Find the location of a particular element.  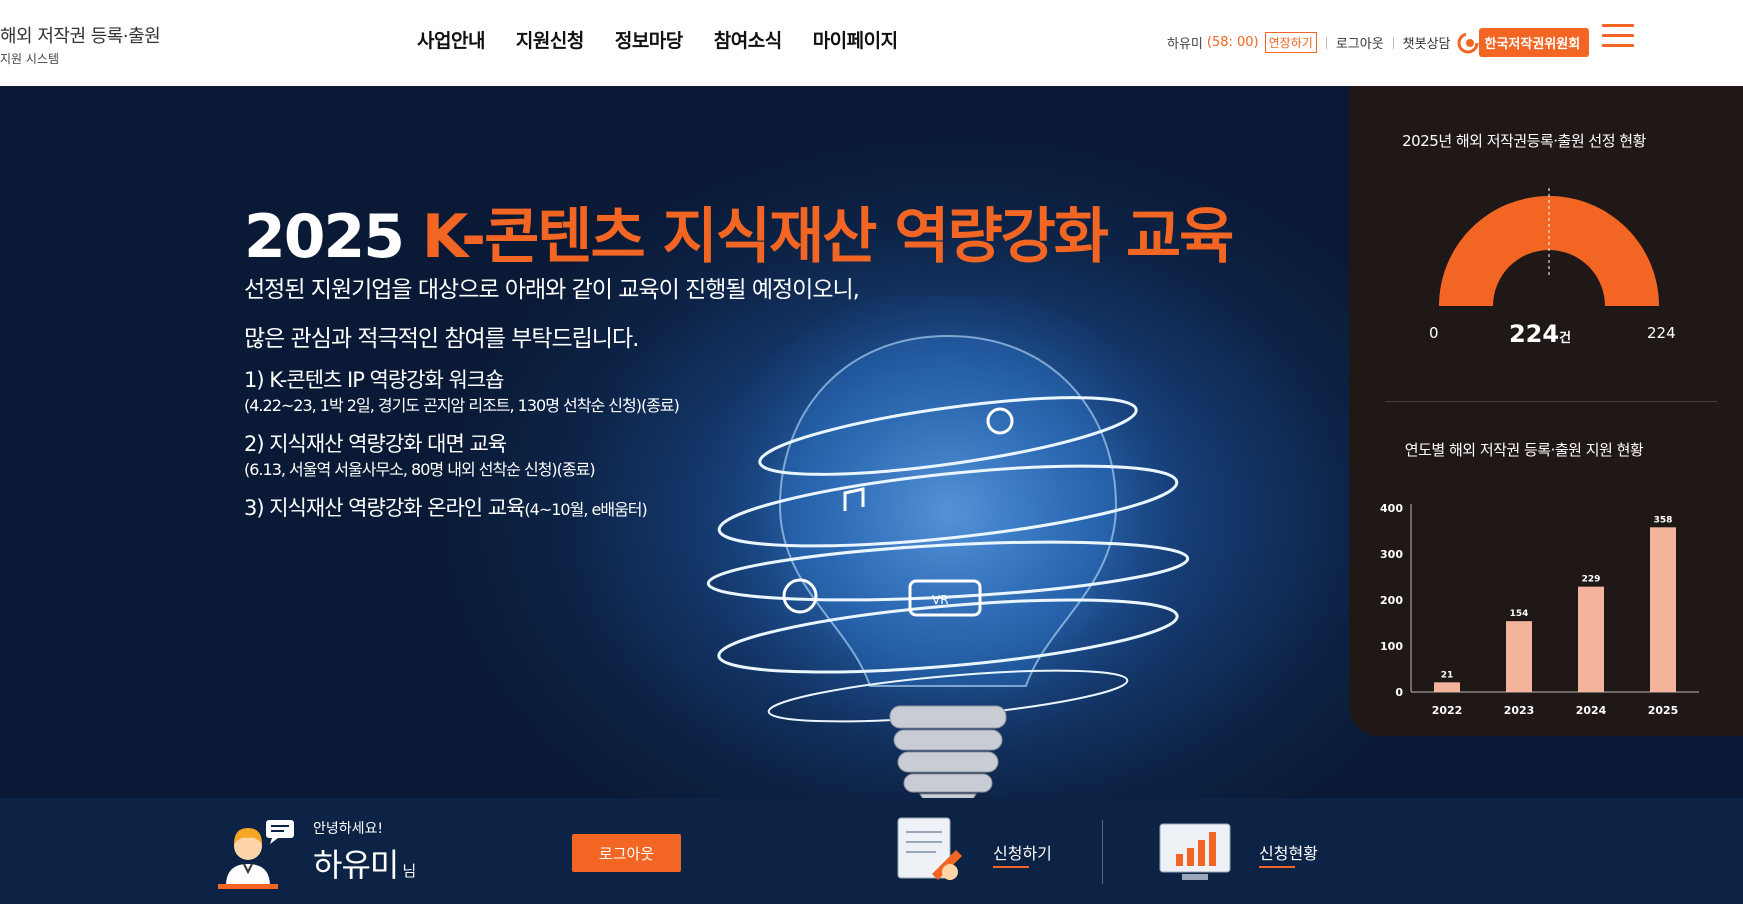

hero-title-accent: K-콘텐츠 지식재산 역량강화 교육 is located at coordinates (827, 237).